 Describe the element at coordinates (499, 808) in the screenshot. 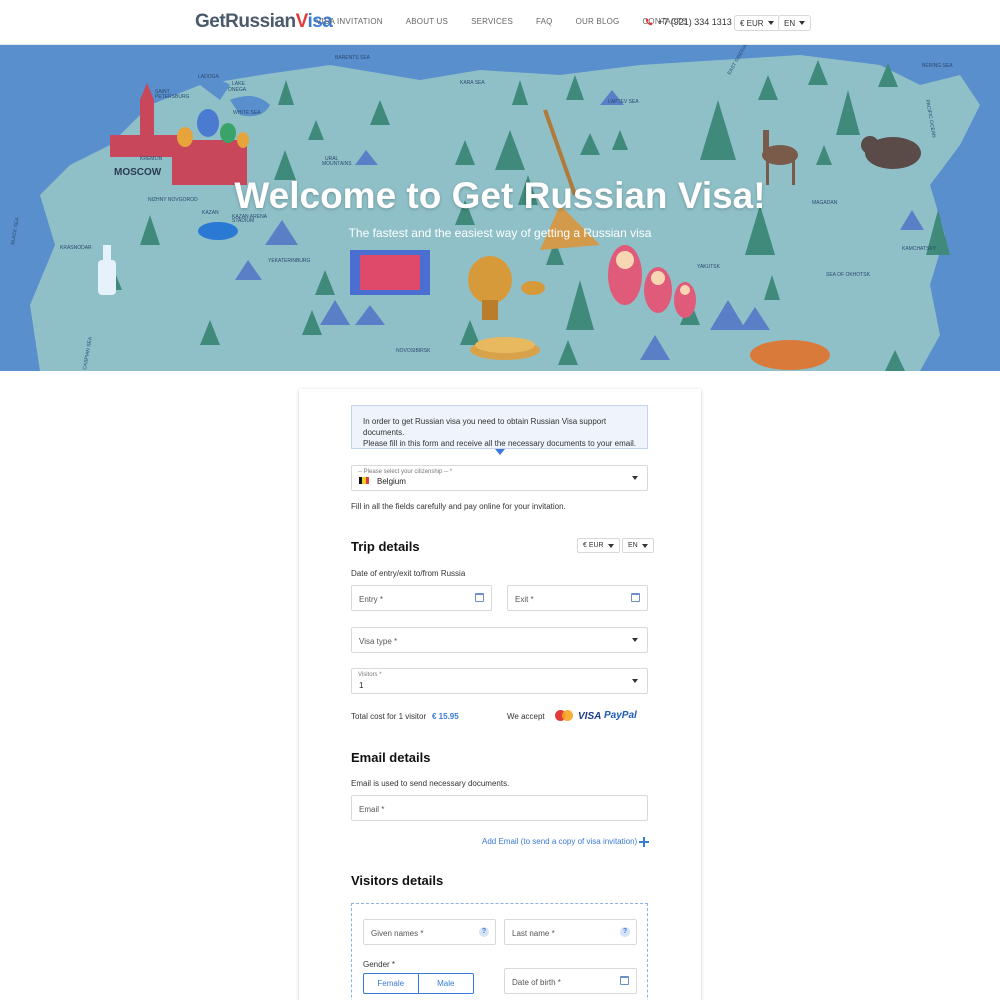

I see `email-input: Email *` at that location.